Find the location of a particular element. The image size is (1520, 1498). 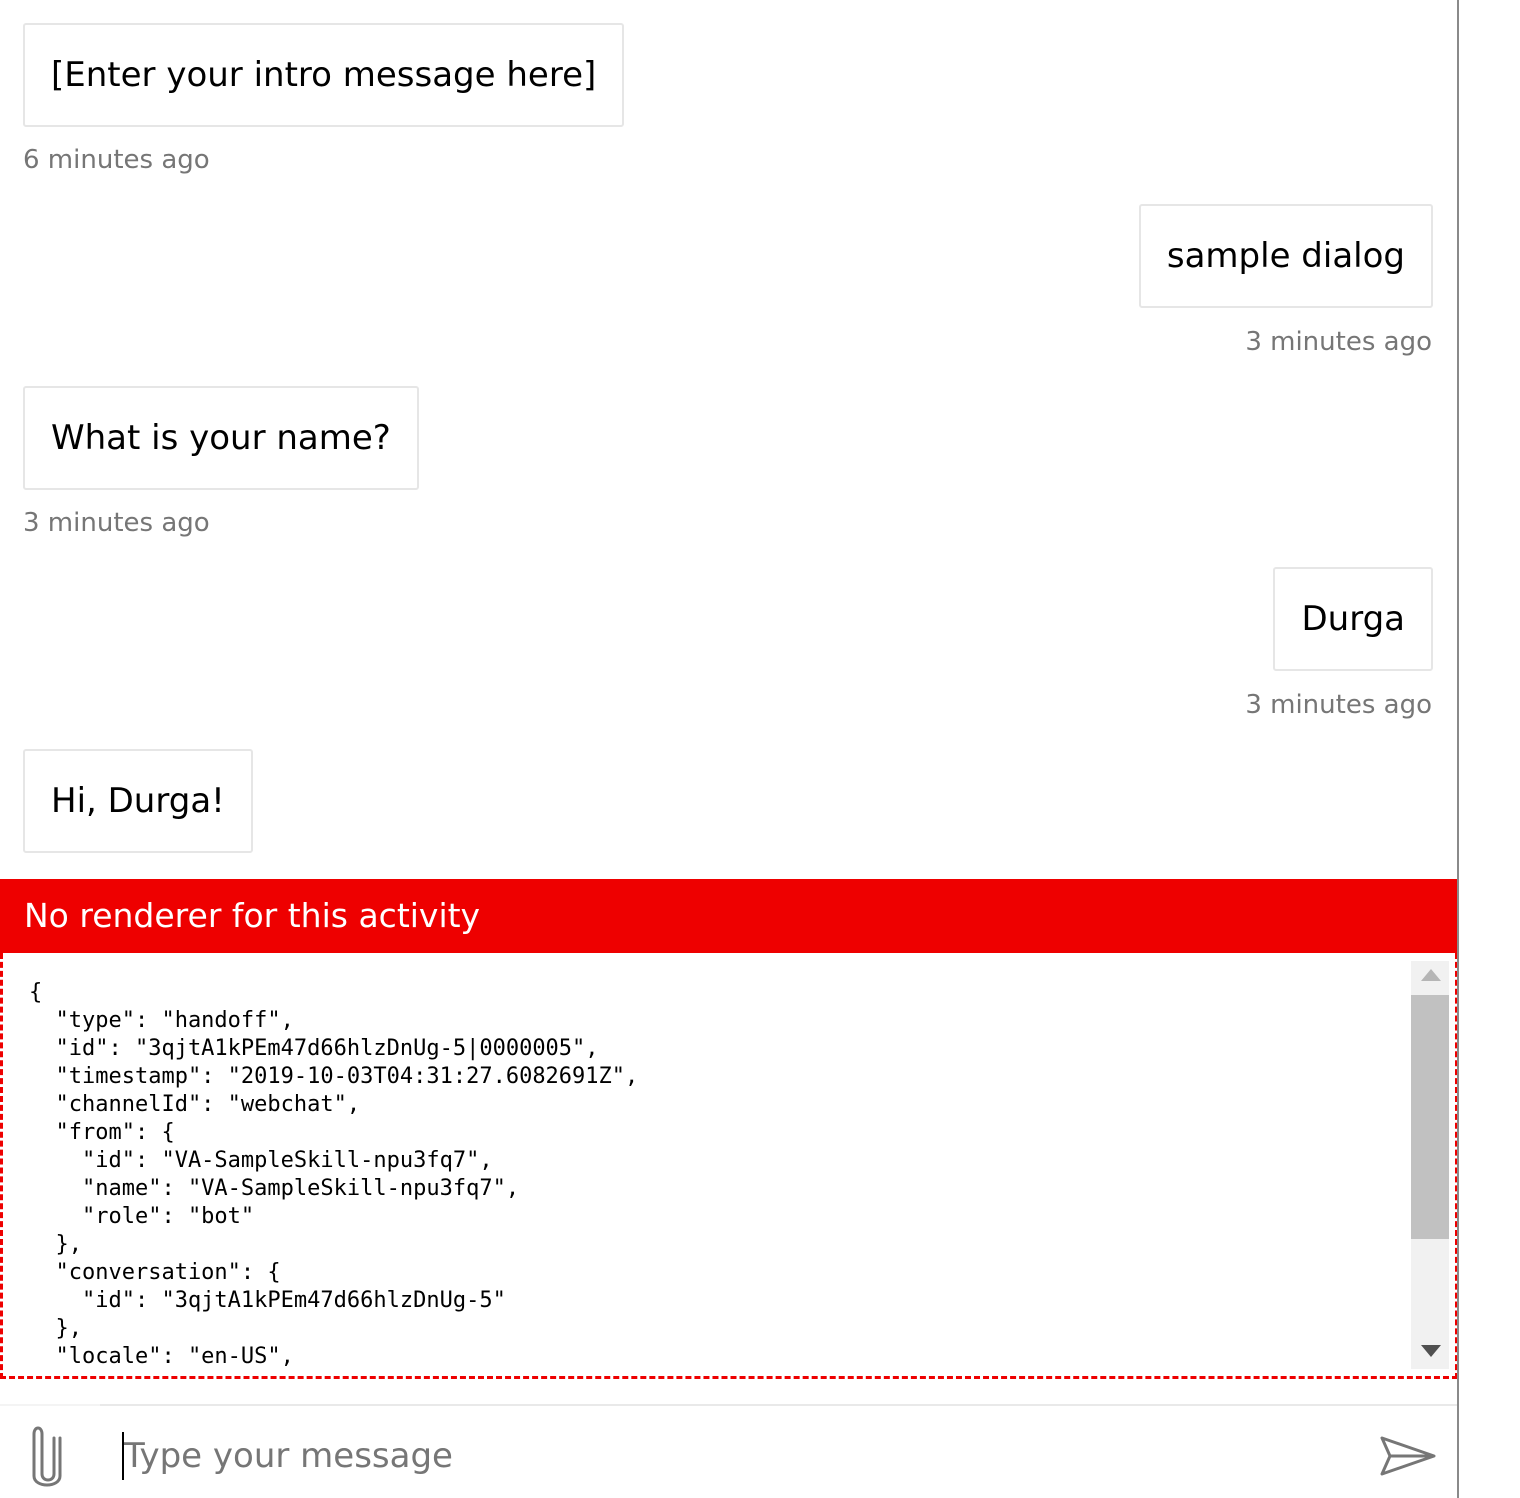

message-timestamp: 6 minutes ago is located at coordinates (116, 160).